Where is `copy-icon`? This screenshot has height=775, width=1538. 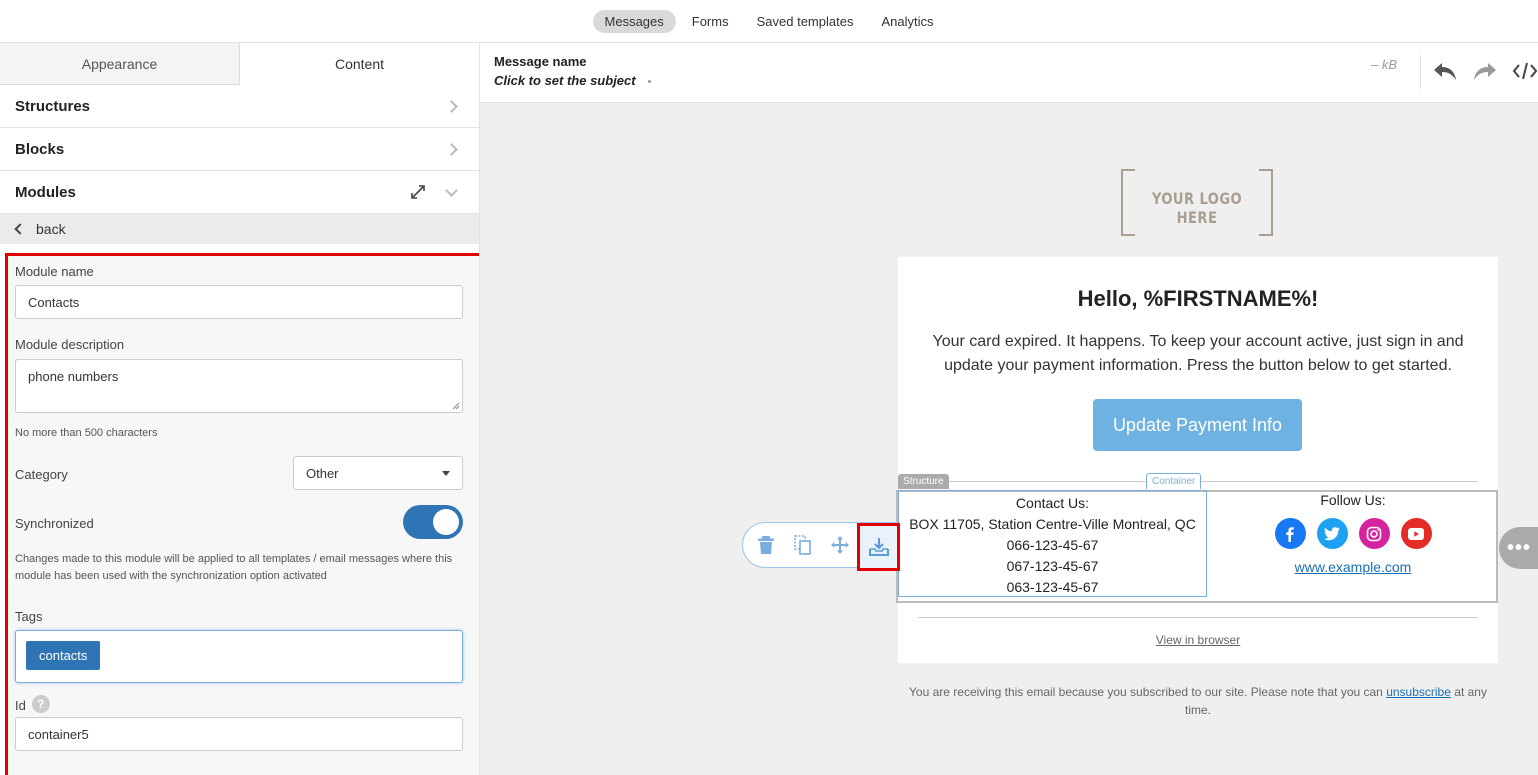 copy-icon is located at coordinates (802, 545).